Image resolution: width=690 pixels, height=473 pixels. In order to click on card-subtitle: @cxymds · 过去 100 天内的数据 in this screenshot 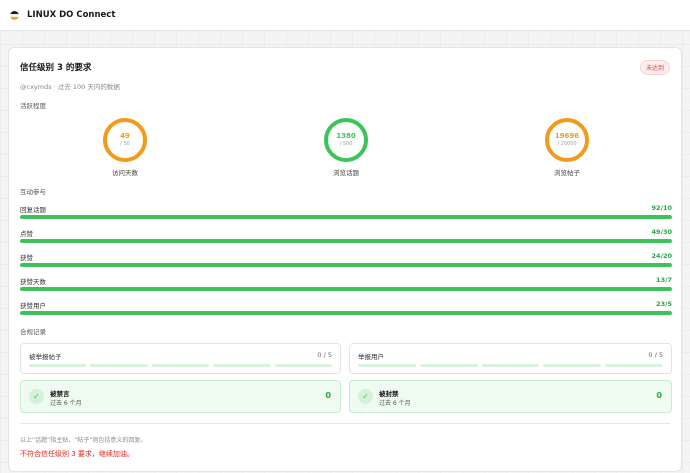, I will do `click(70, 87)`.